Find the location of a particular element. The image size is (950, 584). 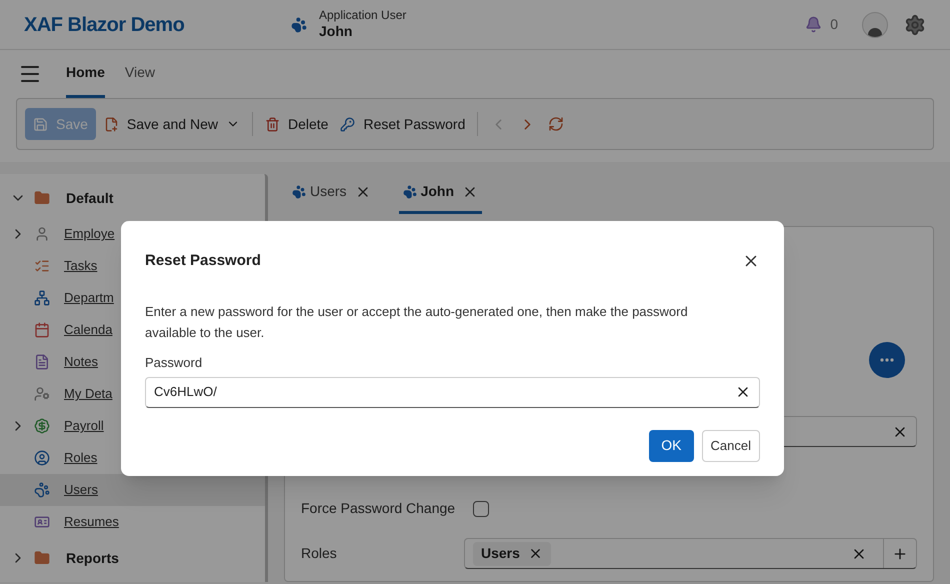

field-label: Password is located at coordinates (174, 363).